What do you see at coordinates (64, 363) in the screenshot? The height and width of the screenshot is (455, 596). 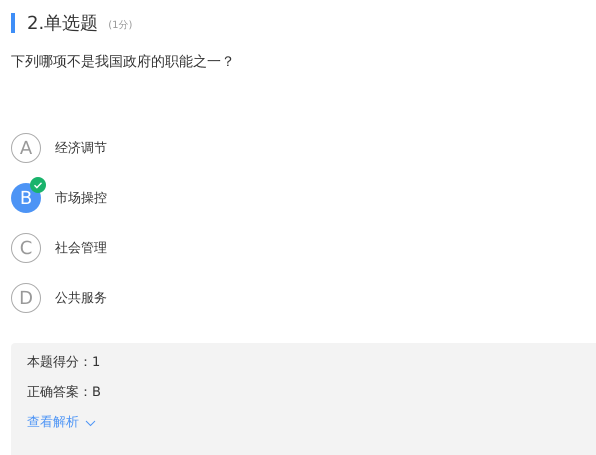 I see `score-text: 本题得分：1` at bounding box center [64, 363].